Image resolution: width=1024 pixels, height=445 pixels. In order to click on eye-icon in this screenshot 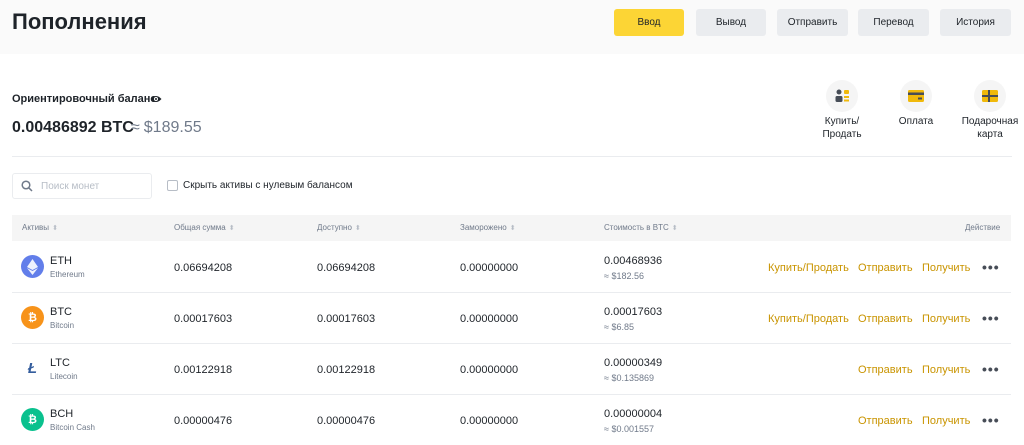, I will do `click(156, 99)`.